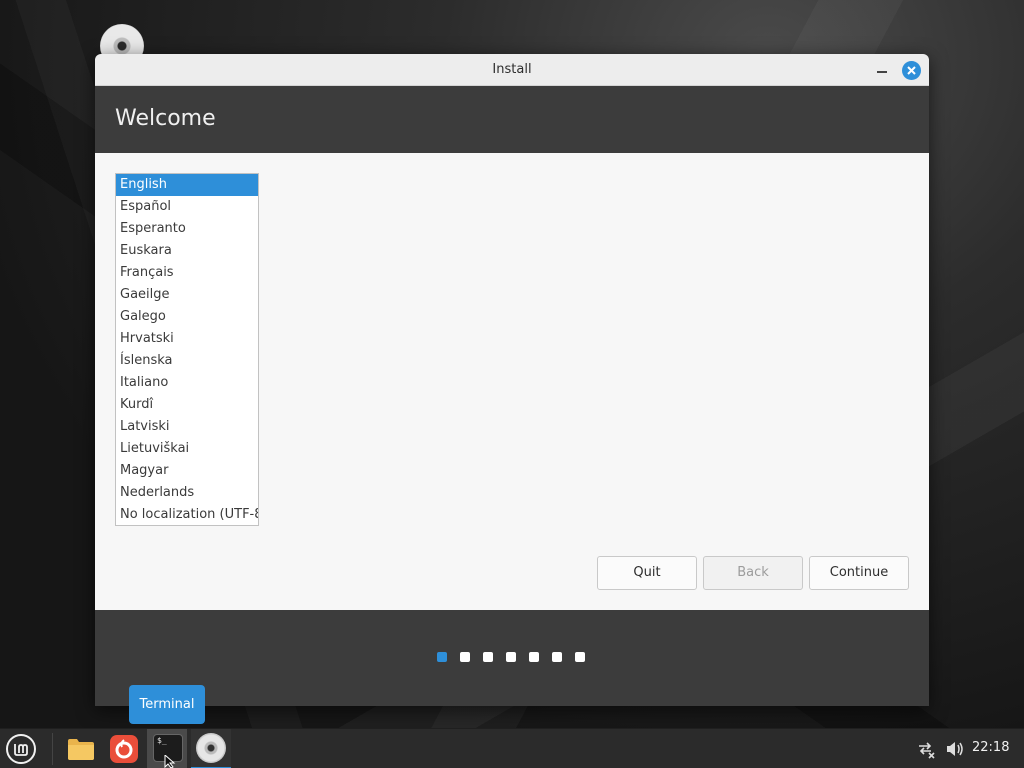  I want to click on language-item: Íslenska, so click(187, 361).